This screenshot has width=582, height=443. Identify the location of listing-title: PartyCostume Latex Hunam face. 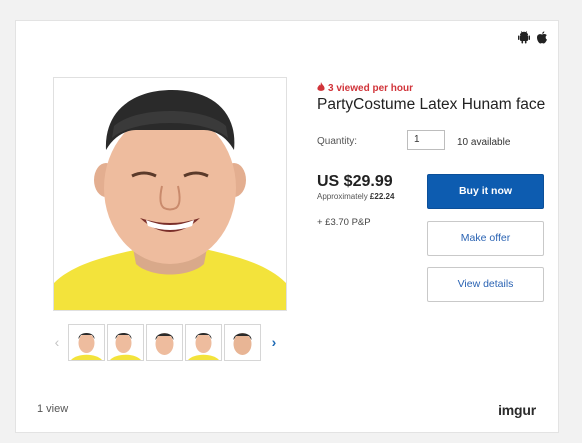
(431, 104).